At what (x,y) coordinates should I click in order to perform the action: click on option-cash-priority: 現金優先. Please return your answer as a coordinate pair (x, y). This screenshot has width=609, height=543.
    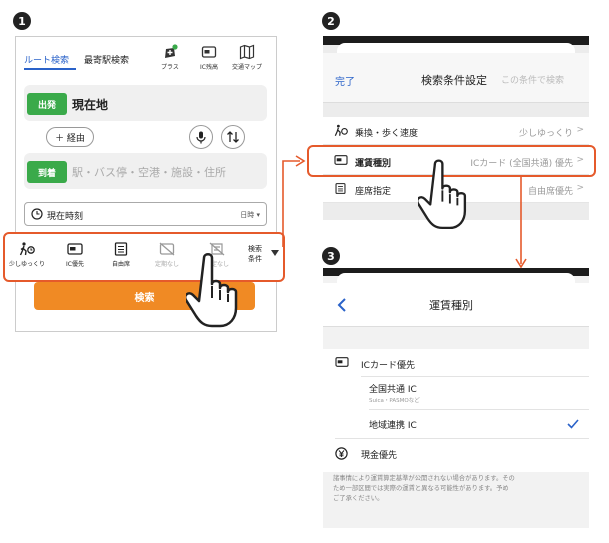
    Looking at the image, I should click on (456, 455).